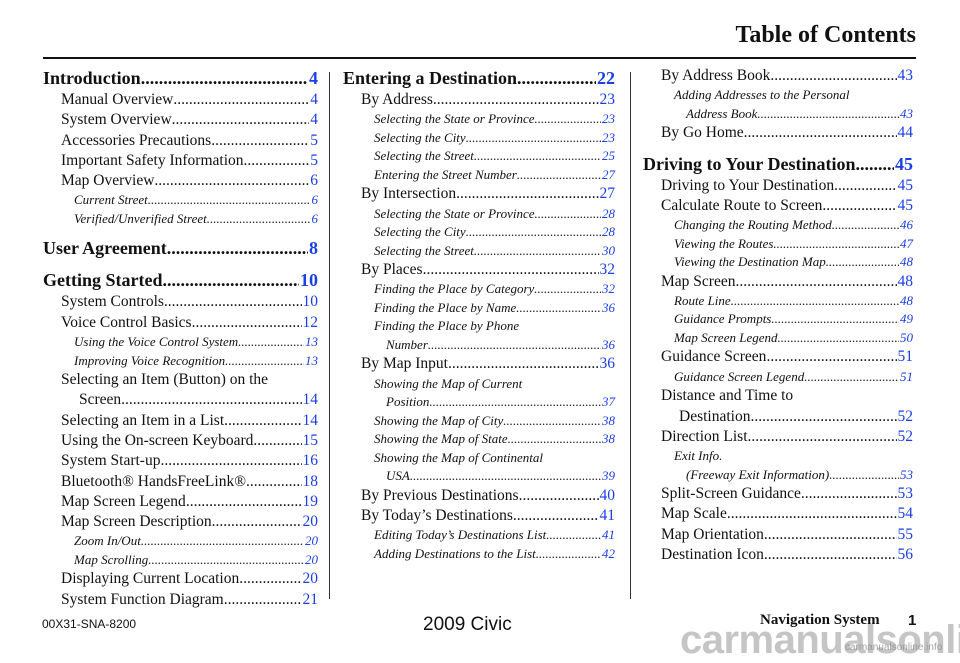  What do you see at coordinates (180, 248) in the screenshot?
I see `toc-chapter: User Agreement 8` at bounding box center [180, 248].